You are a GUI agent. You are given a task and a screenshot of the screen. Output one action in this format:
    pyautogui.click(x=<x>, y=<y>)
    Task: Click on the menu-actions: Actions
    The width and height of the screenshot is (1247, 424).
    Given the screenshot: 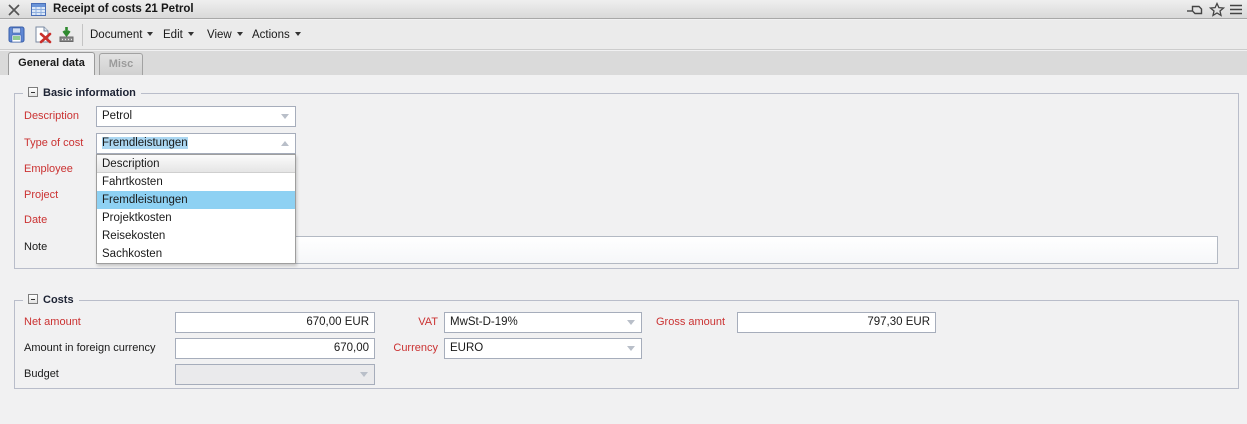 What is the action you would take?
    pyautogui.click(x=276, y=35)
    